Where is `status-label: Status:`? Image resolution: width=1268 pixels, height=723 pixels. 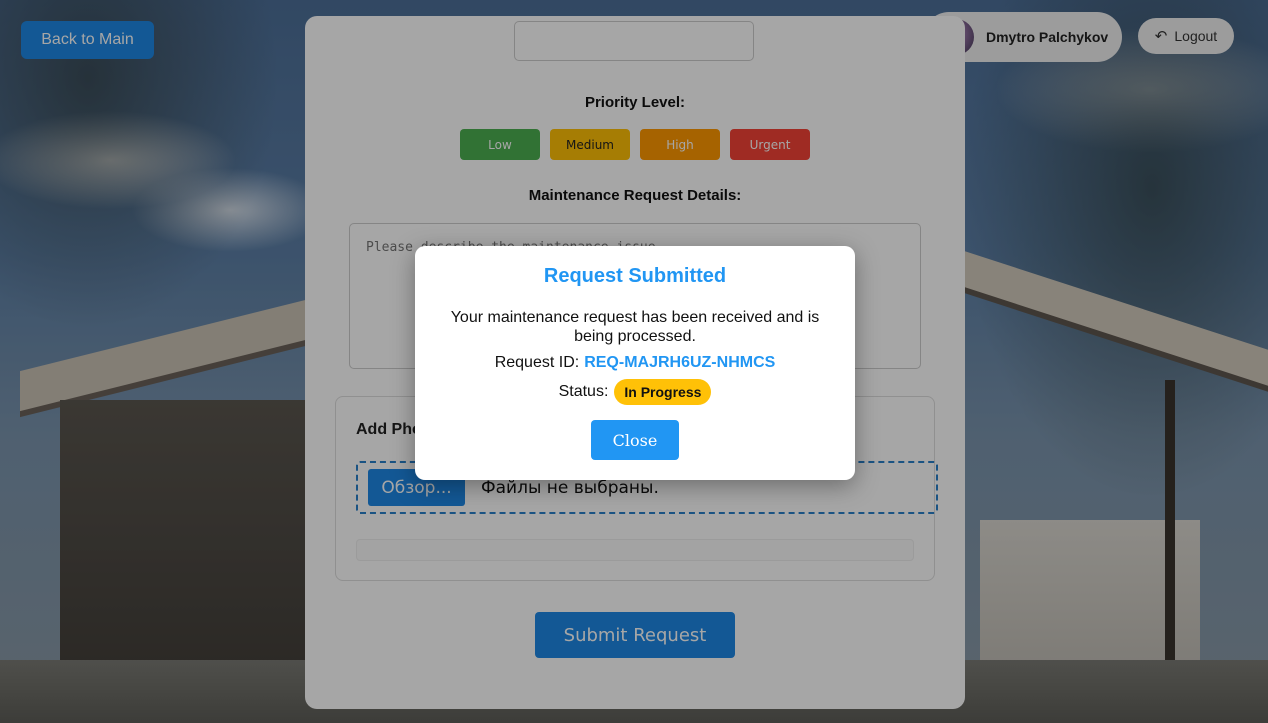
status-label: Status: is located at coordinates (583, 391).